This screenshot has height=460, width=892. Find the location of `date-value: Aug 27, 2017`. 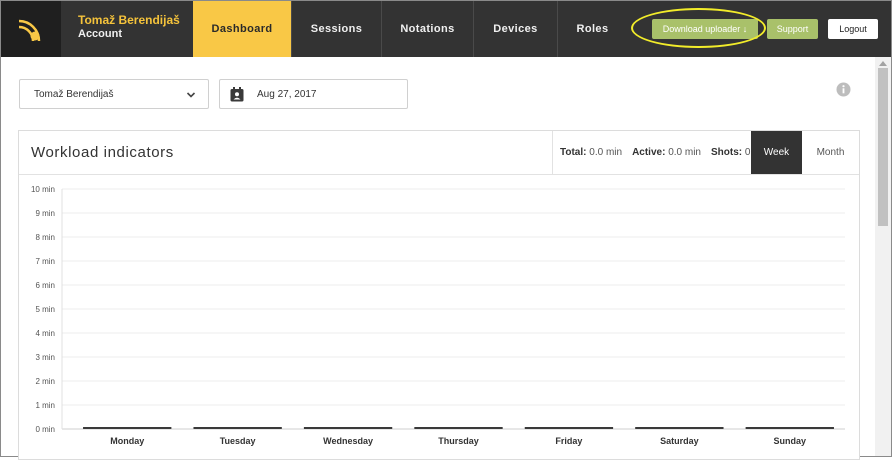

date-value: Aug 27, 2017 is located at coordinates (287, 94).